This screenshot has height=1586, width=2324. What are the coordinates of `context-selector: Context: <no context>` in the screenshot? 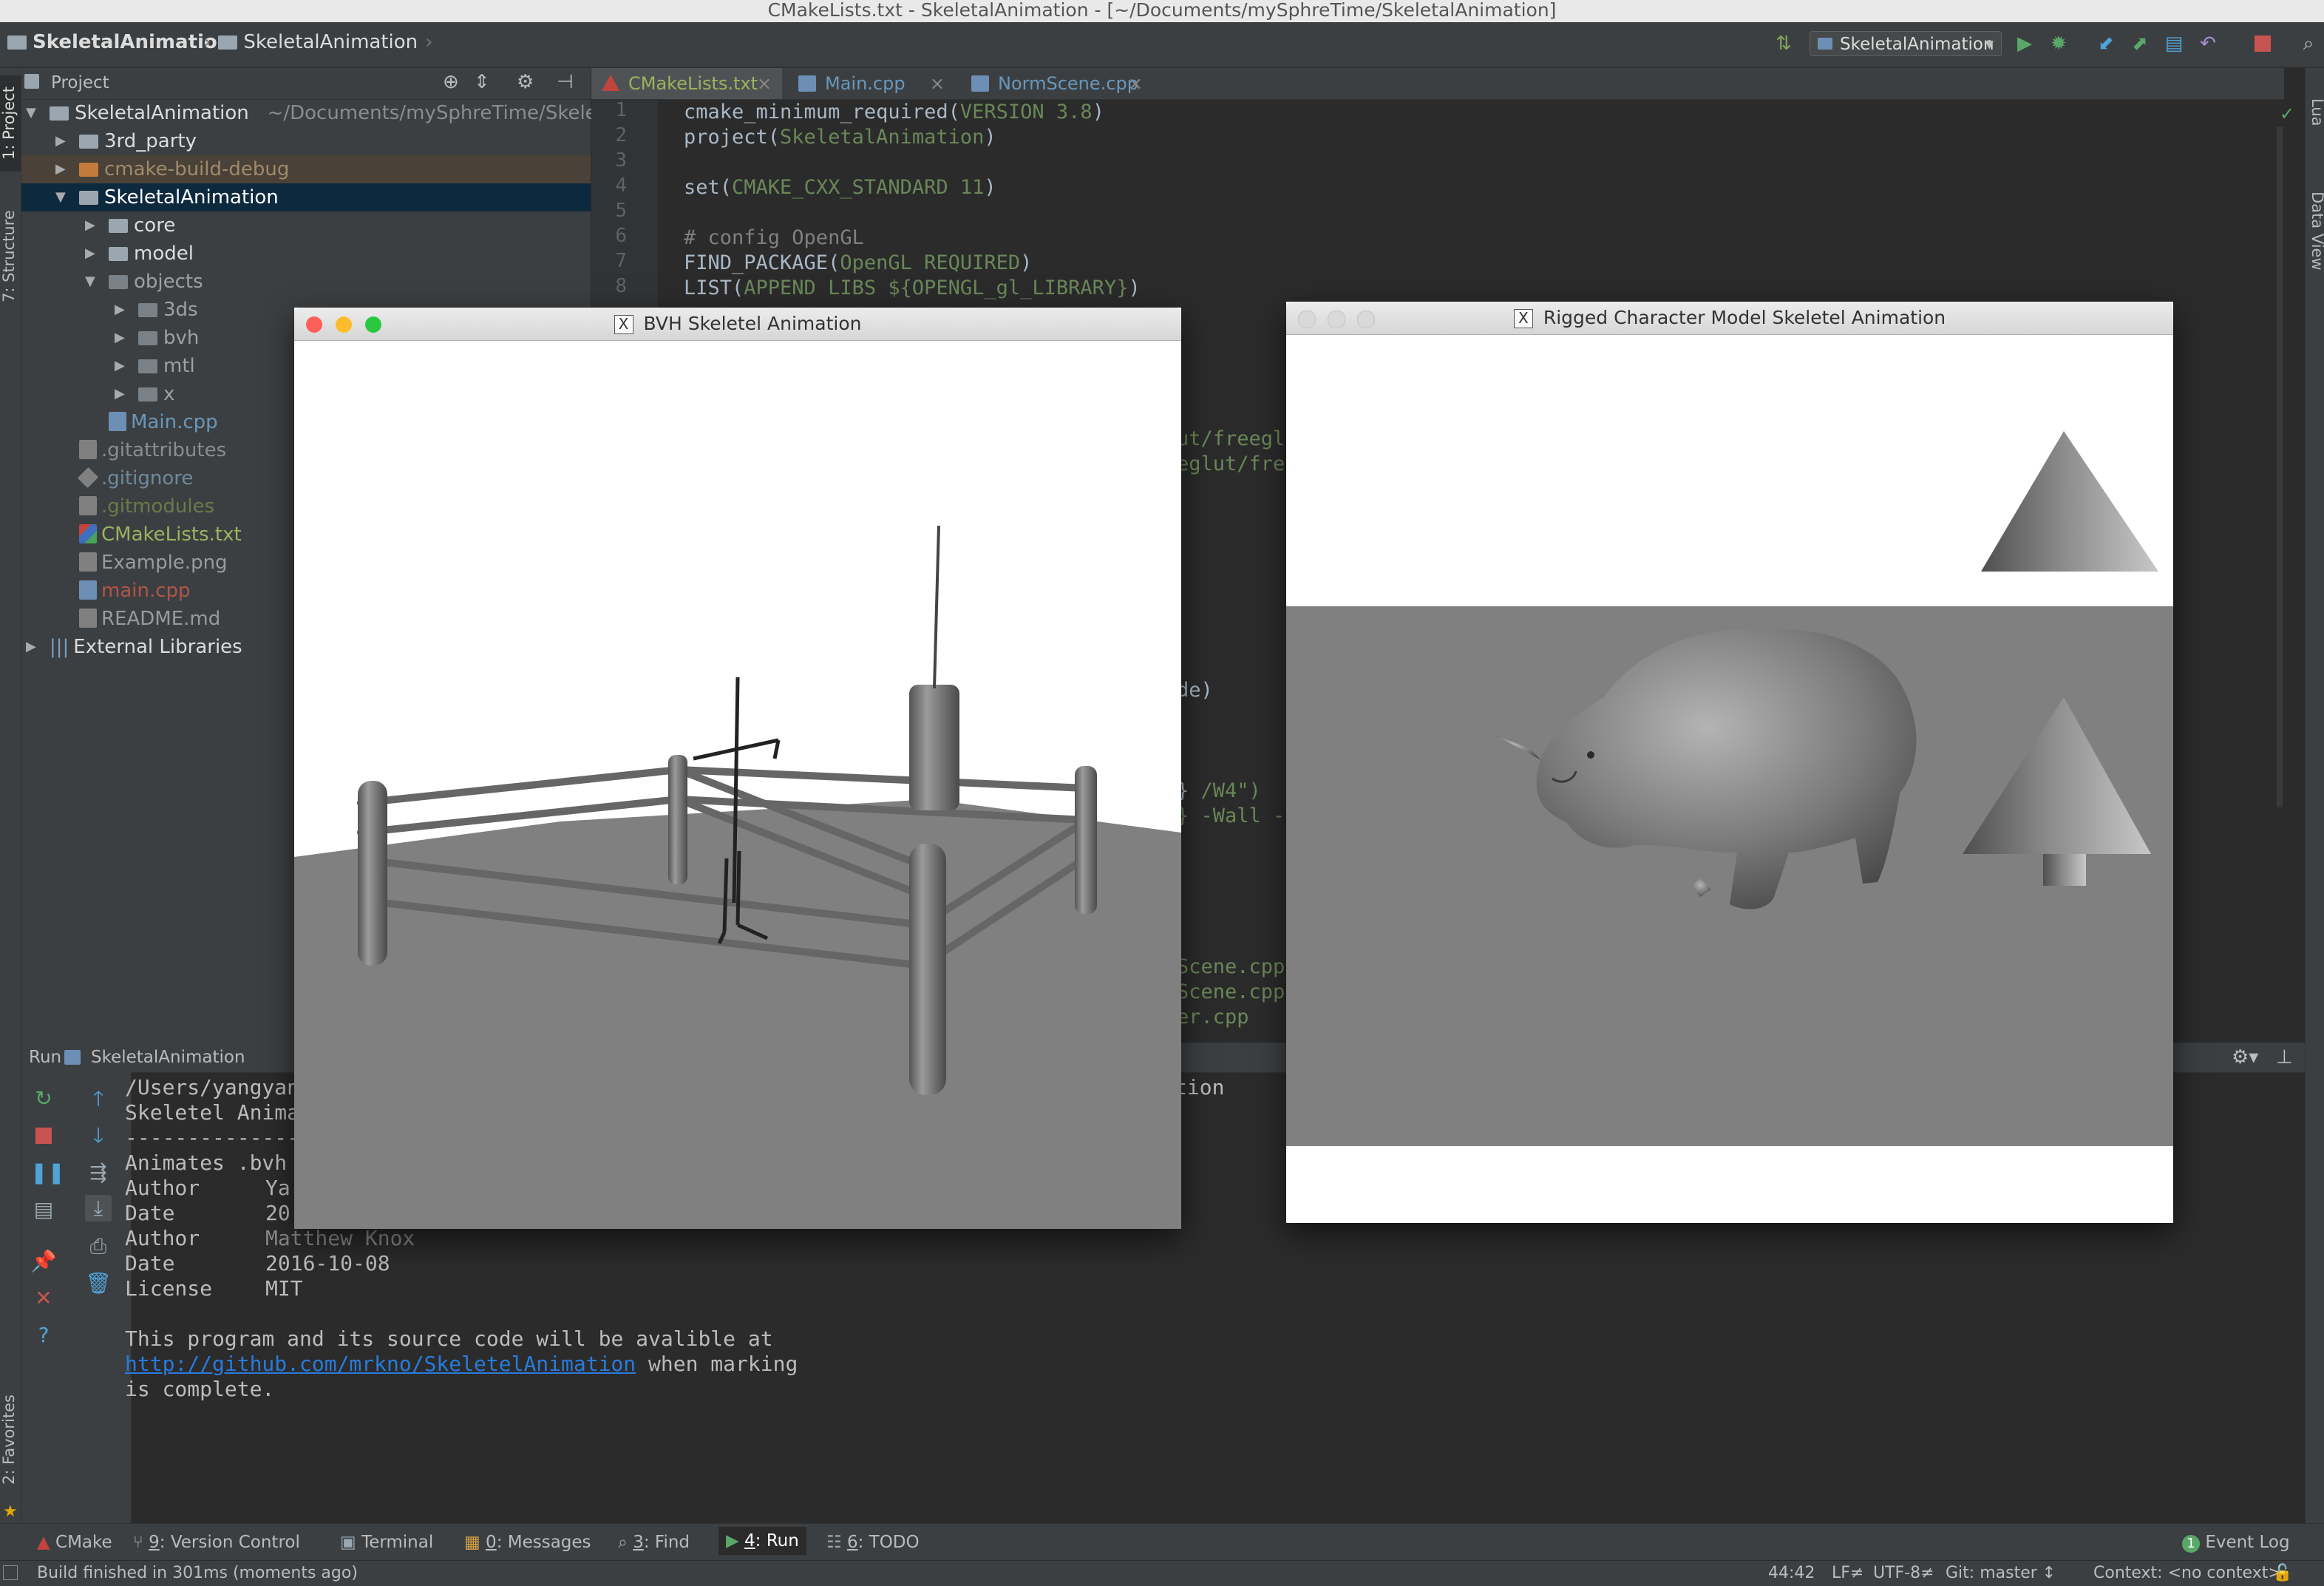 It's located at (2187, 1573).